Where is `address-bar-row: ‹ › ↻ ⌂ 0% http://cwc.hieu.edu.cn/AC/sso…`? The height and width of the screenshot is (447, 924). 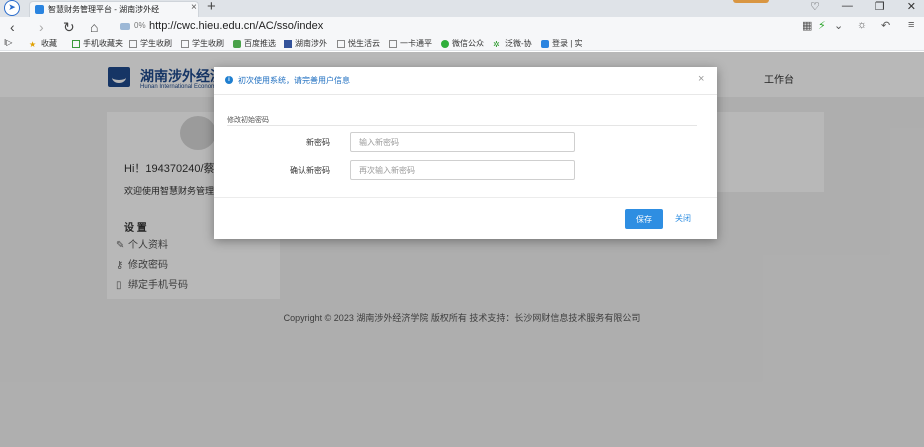
address-bar-row: ‹ › ↻ ⌂ 0% http://cwc.hieu.edu.cn/AC/sso… is located at coordinates (462, 27).